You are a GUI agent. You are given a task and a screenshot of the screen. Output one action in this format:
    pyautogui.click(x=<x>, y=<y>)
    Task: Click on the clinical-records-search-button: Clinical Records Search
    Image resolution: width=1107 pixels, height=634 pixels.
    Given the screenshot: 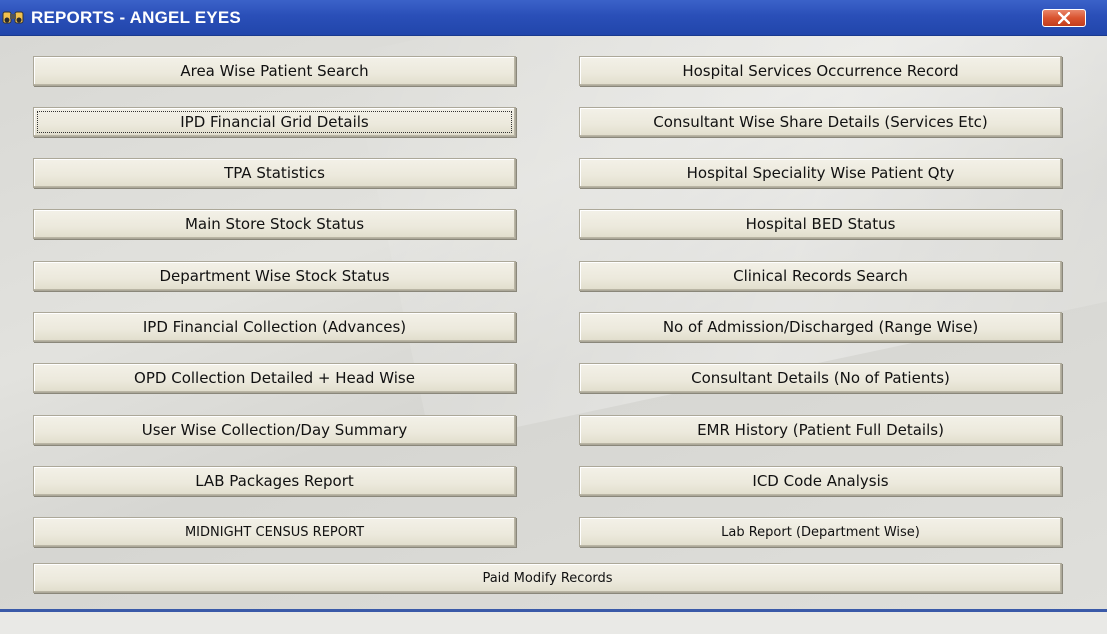 What is the action you would take?
    pyautogui.click(x=820, y=276)
    